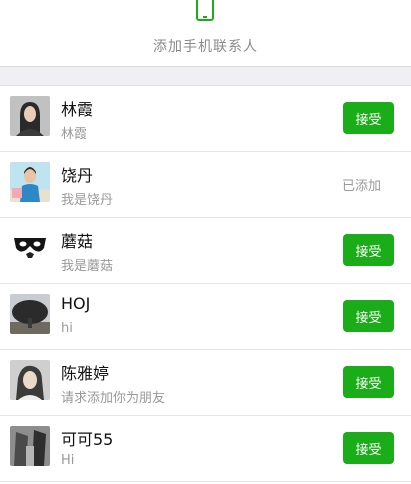 The width and height of the screenshot is (411, 484). Describe the element at coordinates (362, 186) in the screenshot. I see `added-status-label: 已添加` at that location.